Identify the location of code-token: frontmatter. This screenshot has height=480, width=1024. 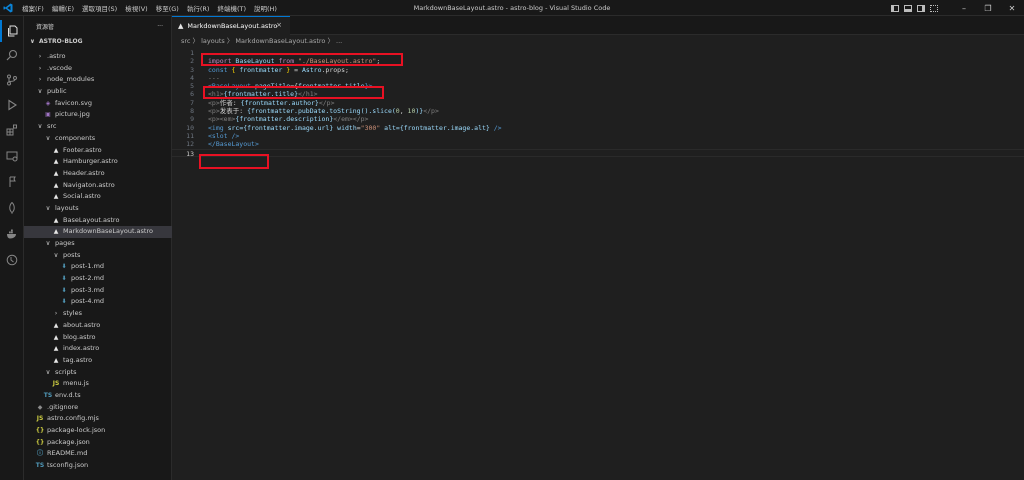
(261, 69).